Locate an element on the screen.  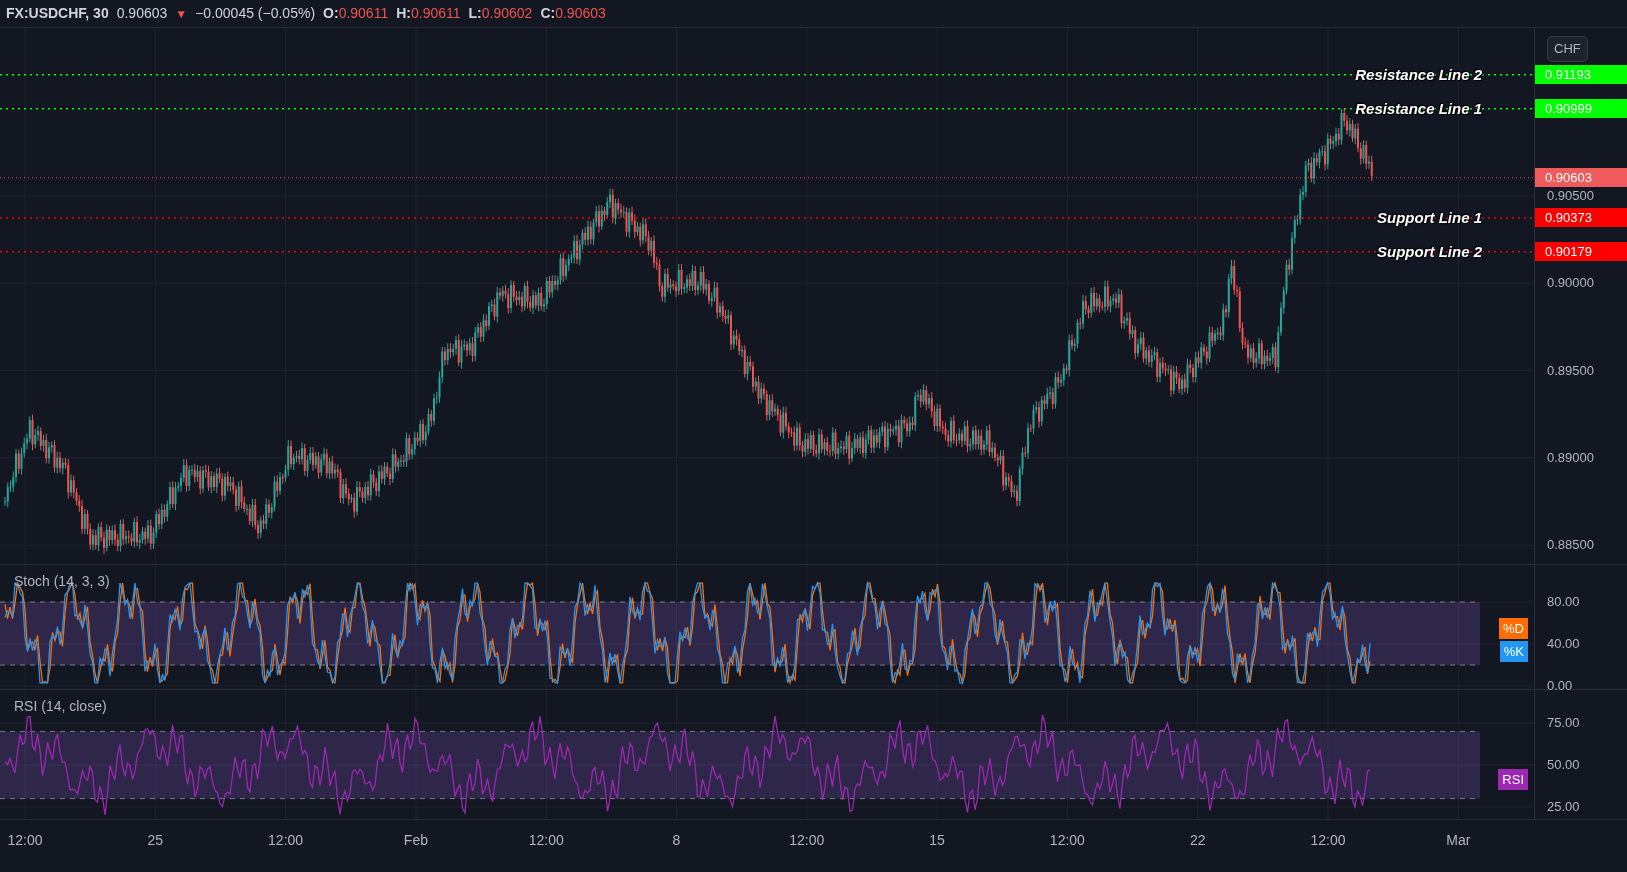
ohlc-label: H: is located at coordinates (403, 13).